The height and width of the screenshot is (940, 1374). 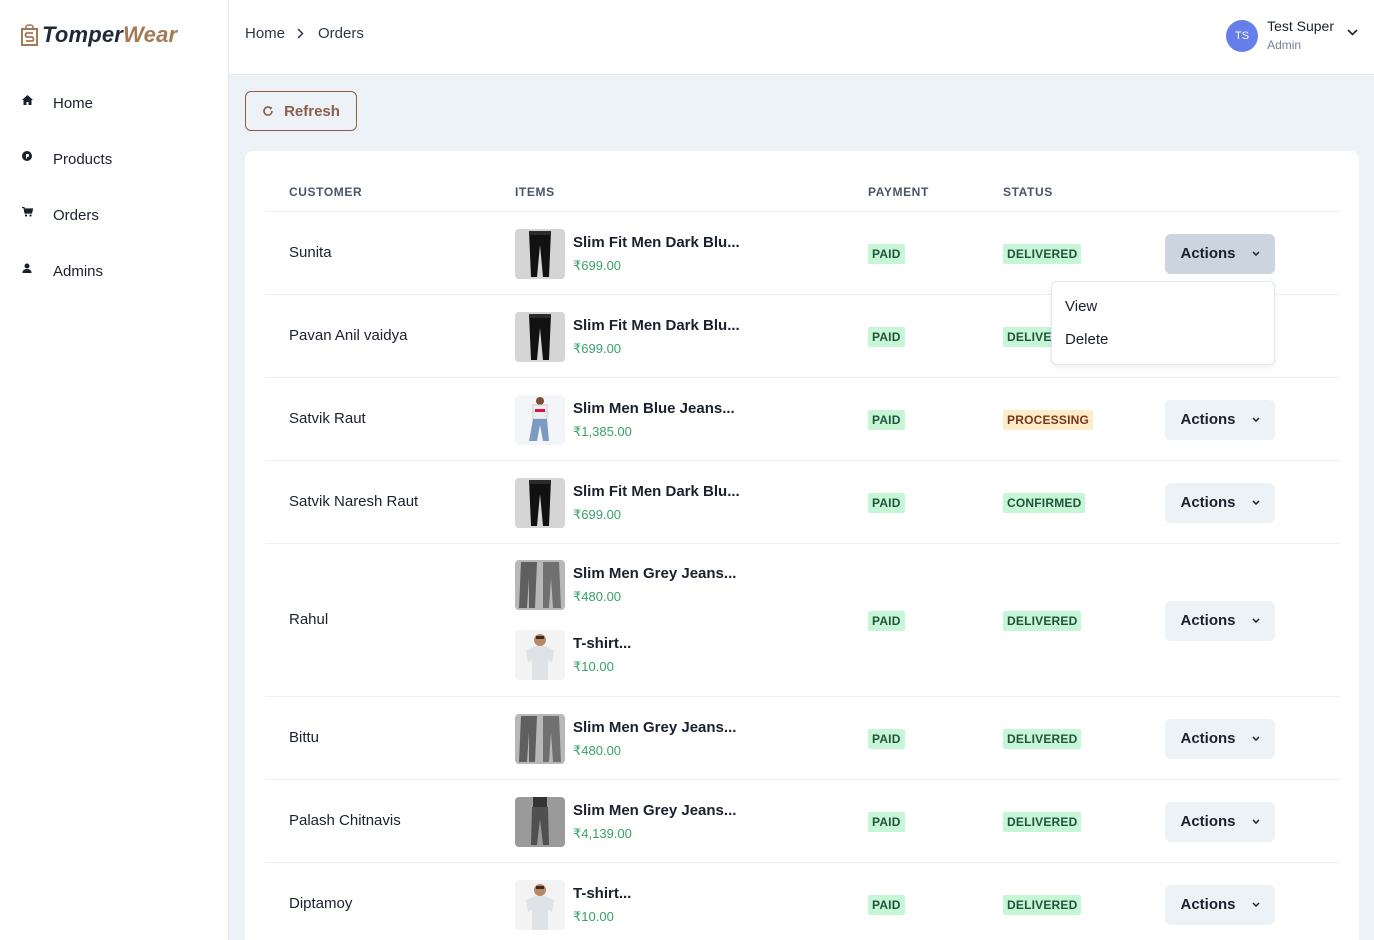 I want to click on menu-item-delete: Delete, so click(x=1163, y=339).